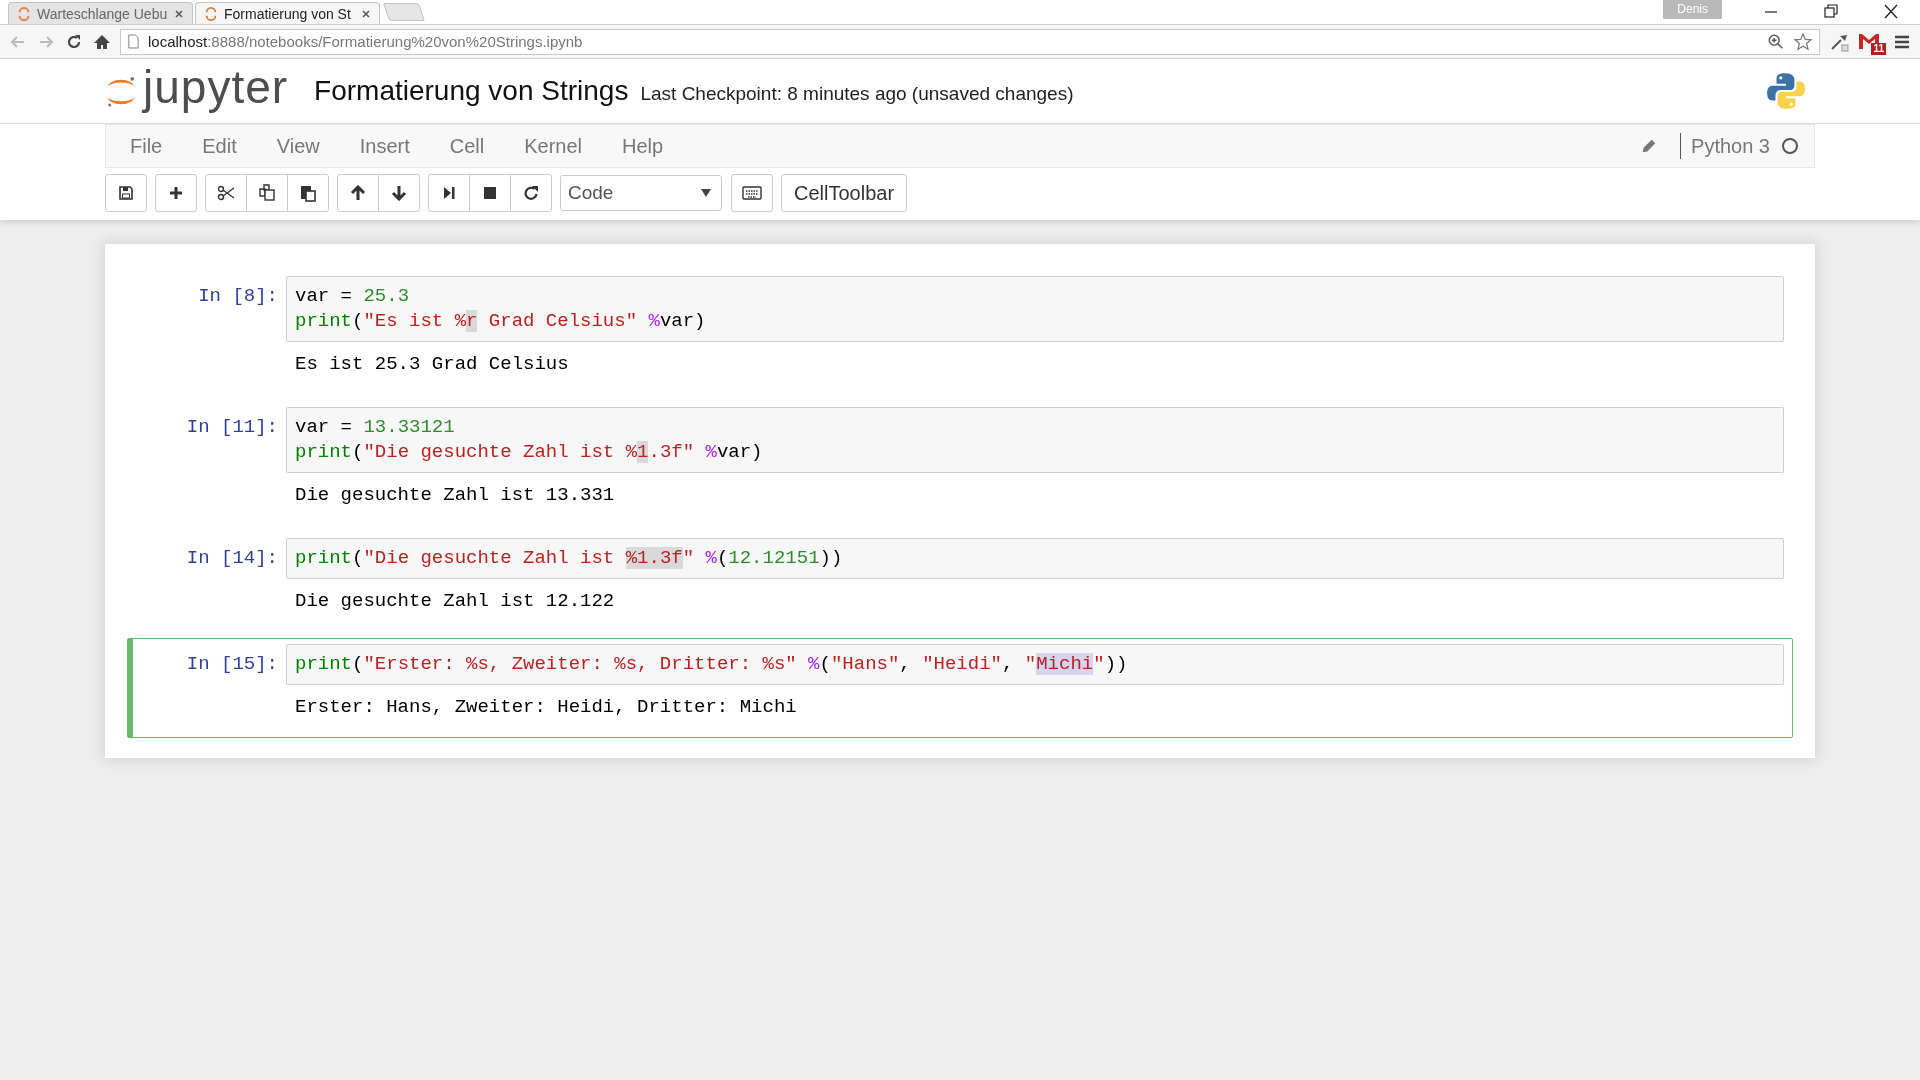 The image size is (1920, 1080). I want to click on code-input: var = 25.3 print("Es ist %r Grad Celsius" %var), so click(1035, 309).